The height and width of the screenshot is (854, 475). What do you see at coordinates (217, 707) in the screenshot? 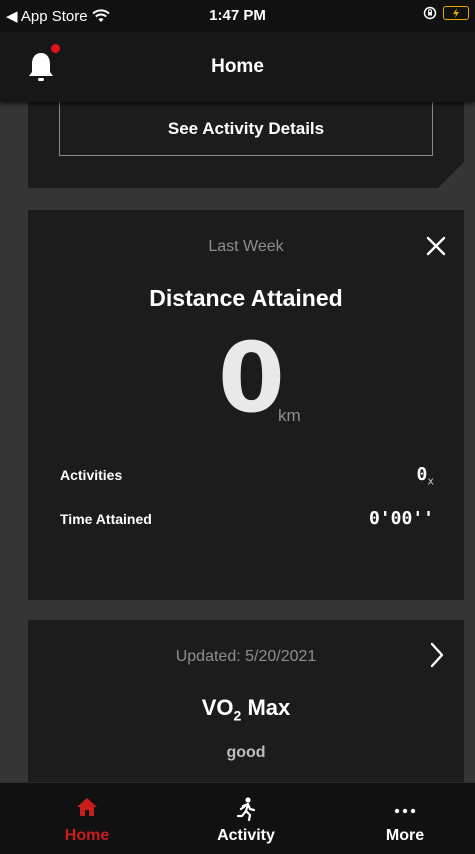
I see `vo2-title-prefix: VO` at bounding box center [217, 707].